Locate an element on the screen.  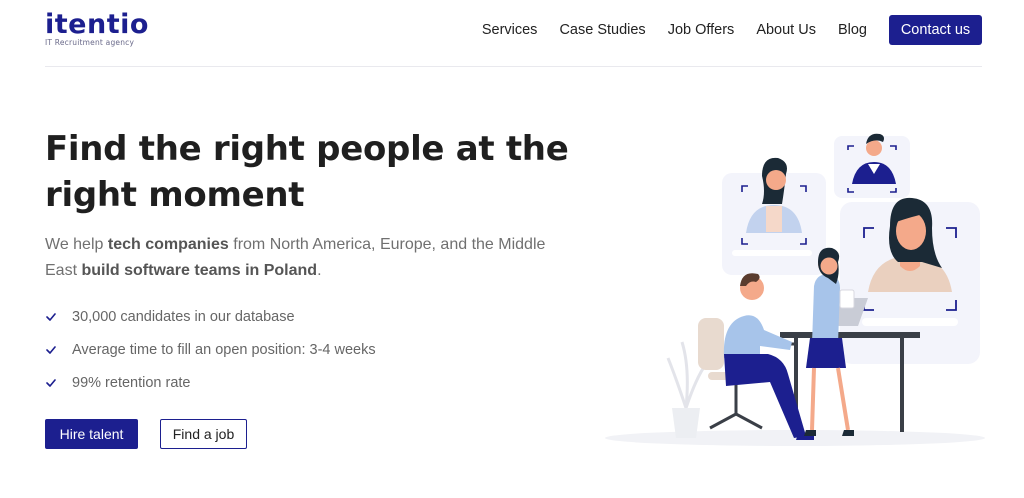
nav-about-us: About Us is located at coordinates (786, 30).